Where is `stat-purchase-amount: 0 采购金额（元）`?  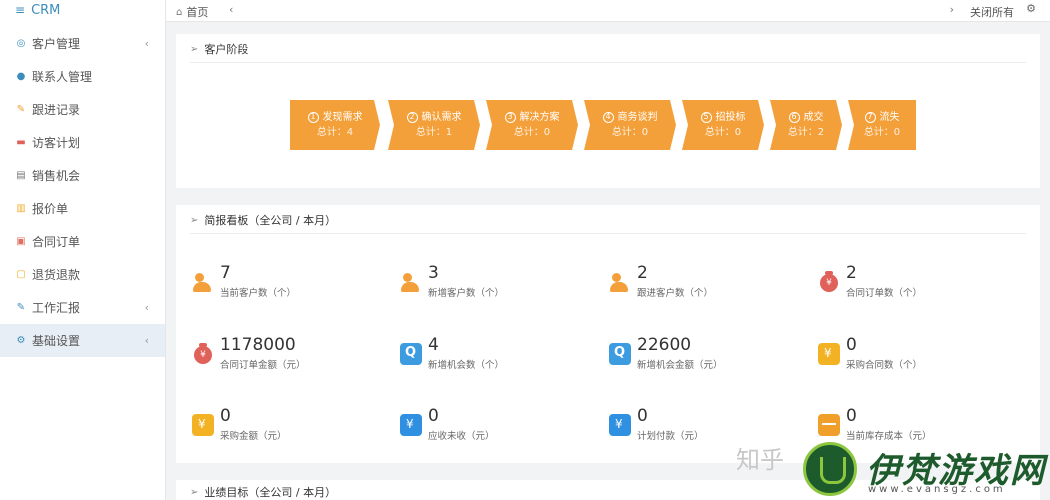 stat-purchase-amount: 0 采购金额（元） is located at coordinates (287, 426).